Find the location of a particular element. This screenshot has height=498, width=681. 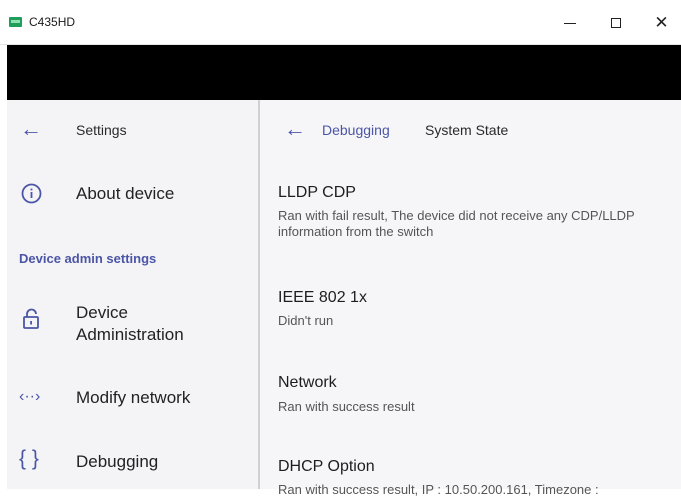

maximize-icon is located at coordinates (615, 22).